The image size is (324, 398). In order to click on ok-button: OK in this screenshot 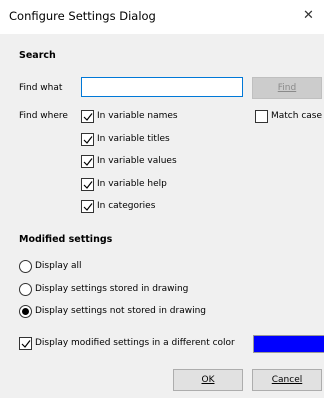, I will do `click(208, 380)`.